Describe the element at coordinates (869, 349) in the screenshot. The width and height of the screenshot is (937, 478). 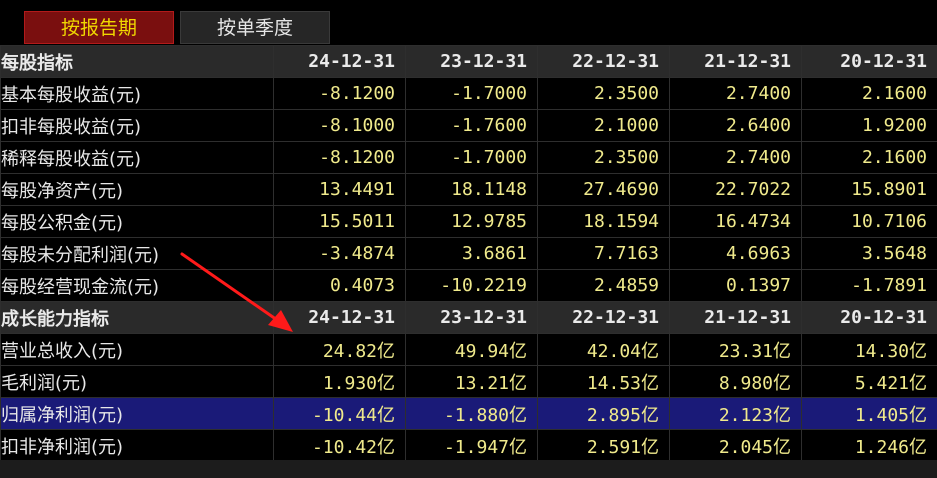
I see `cell-value: 14.30亿` at that location.